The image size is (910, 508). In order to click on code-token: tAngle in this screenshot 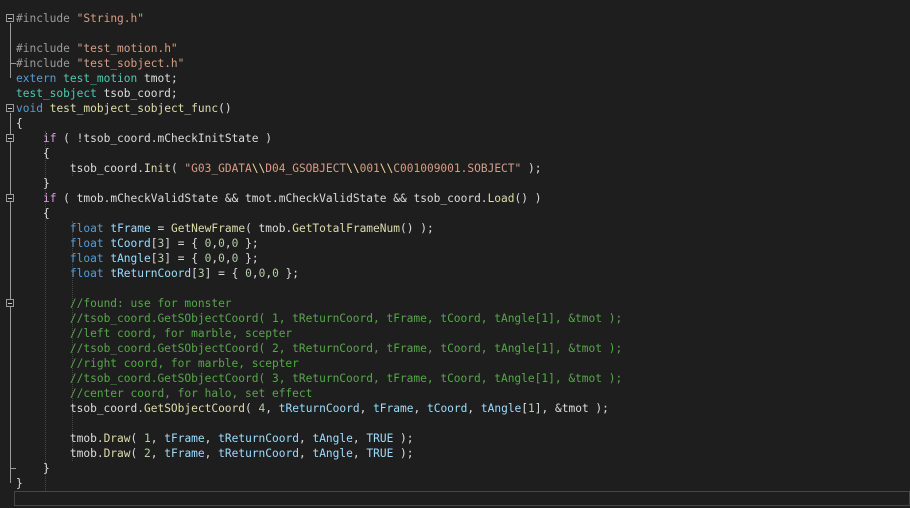, I will do `click(130, 258)`.